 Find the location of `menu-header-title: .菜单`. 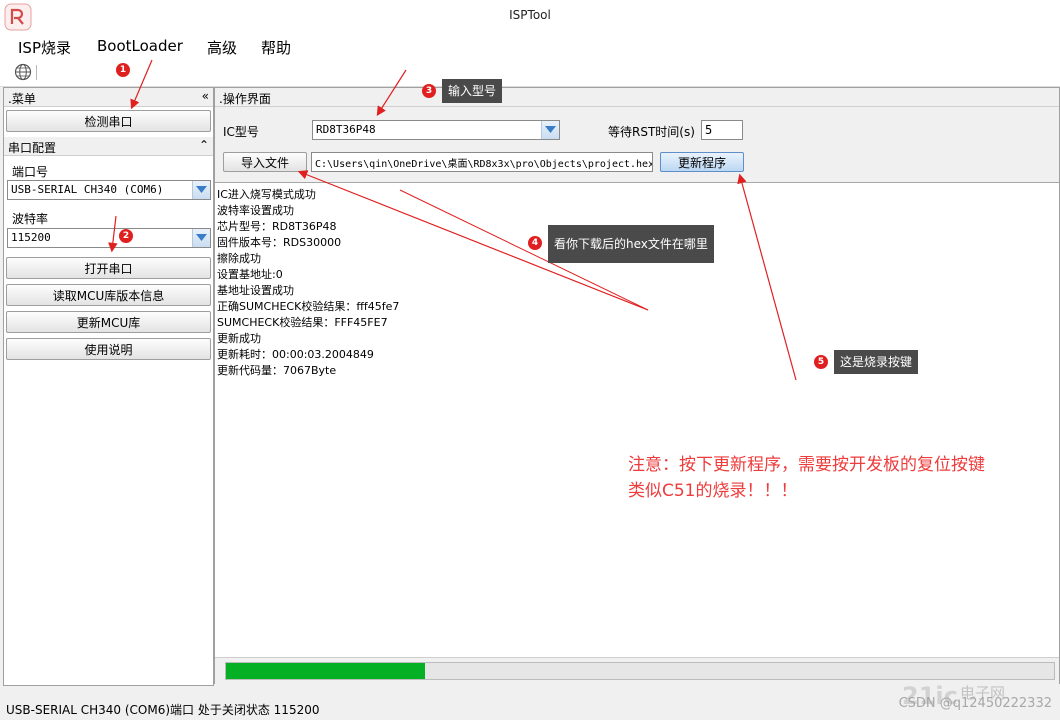

menu-header-title: .菜单 is located at coordinates (22, 99).